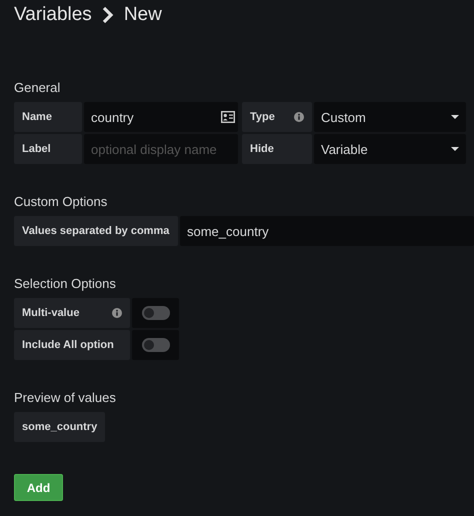 The image size is (474, 516). Describe the element at coordinates (38, 88) in the screenshot. I see `section-heading: General` at that location.